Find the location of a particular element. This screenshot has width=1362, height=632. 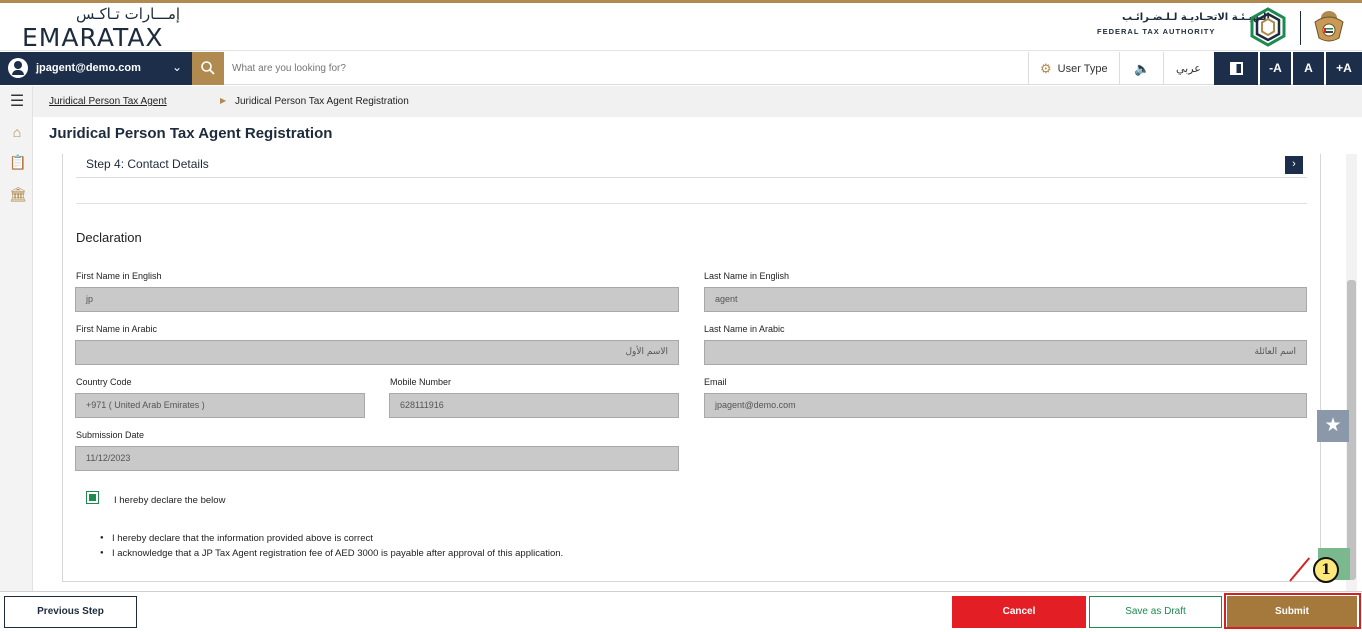

country-code-field: +971 ( United Arab Emirates ) is located at coordinates (220, 405).